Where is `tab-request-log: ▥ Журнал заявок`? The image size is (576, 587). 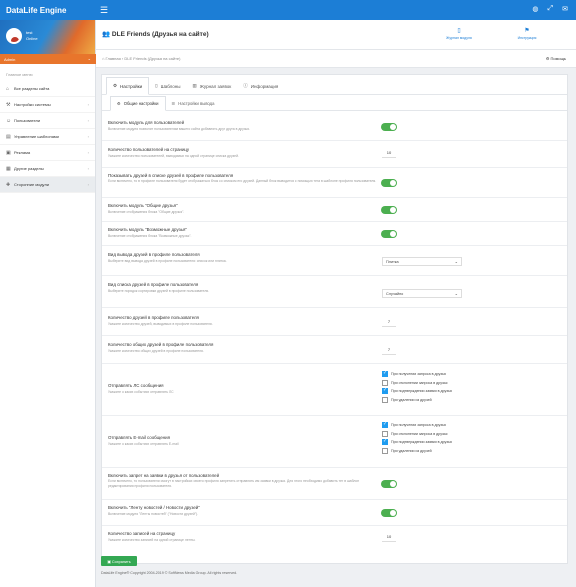 tab-request-log: ▥ Журнал заявок is located at coordinates (212, 86).